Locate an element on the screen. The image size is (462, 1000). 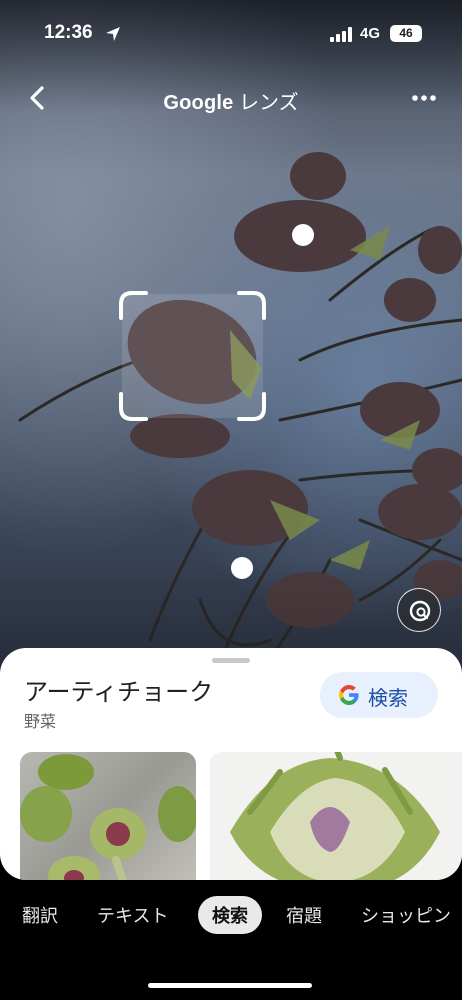
tab-shopping: ショッピン is located at coordinates (406, 915).